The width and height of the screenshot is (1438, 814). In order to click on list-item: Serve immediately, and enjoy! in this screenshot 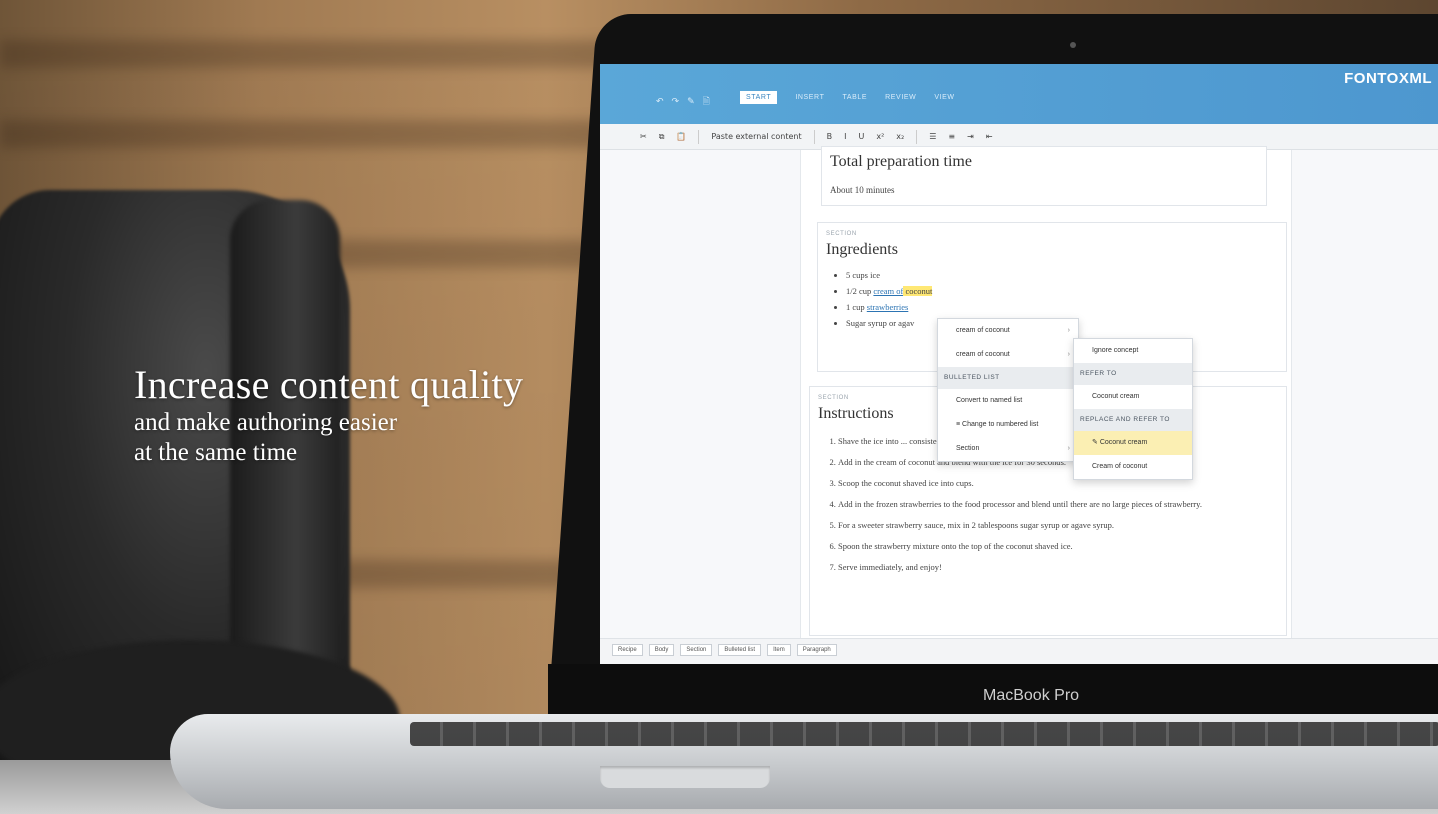, I will do `click(1058, 567)`.